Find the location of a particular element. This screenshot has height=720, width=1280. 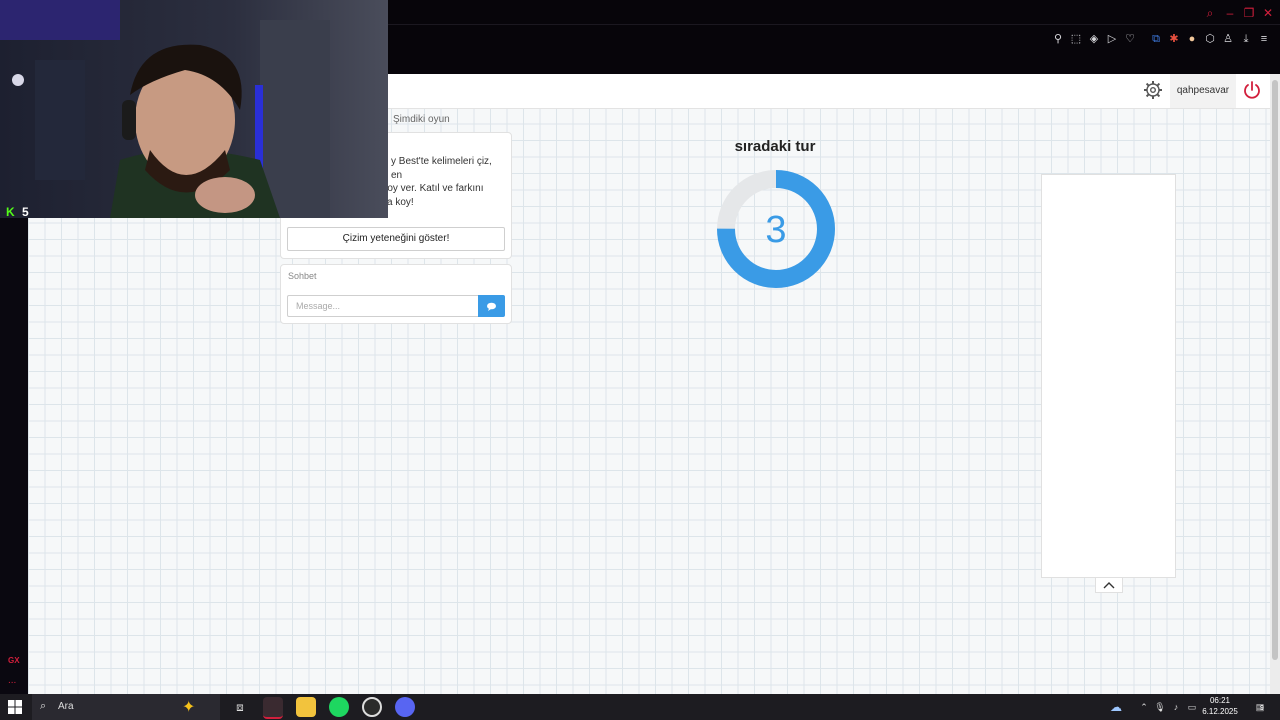

show-drawing-skill-button: Çizim yeteneğini göster! is located at coordinates (396, 239).